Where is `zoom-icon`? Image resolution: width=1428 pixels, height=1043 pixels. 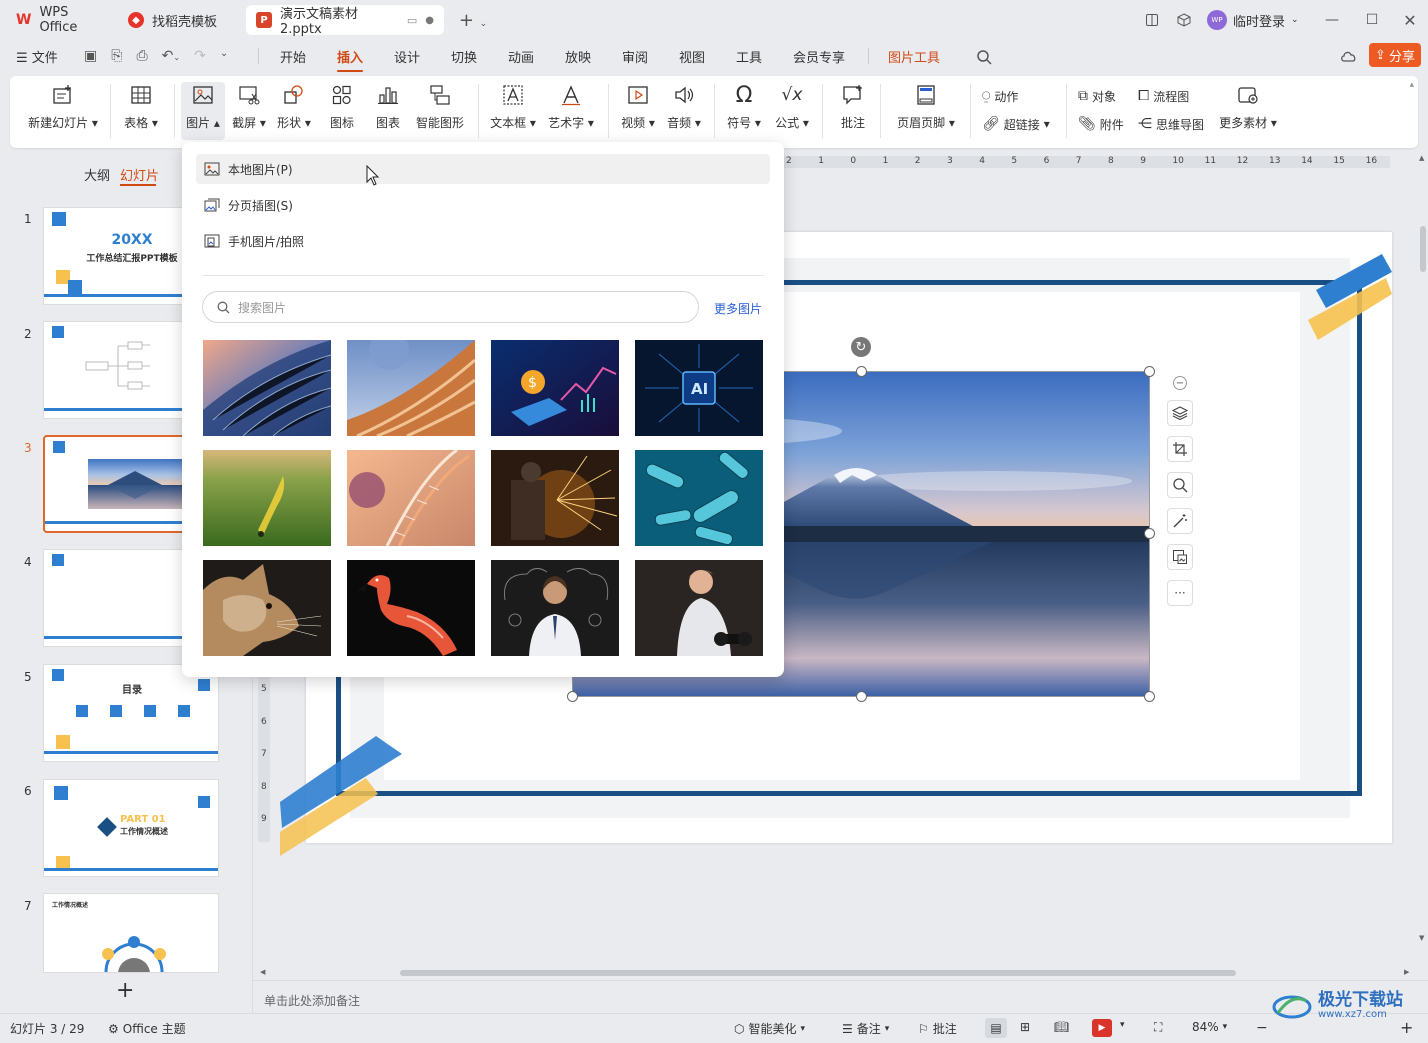 zoom-icon is located at coordinates (1180, 485).